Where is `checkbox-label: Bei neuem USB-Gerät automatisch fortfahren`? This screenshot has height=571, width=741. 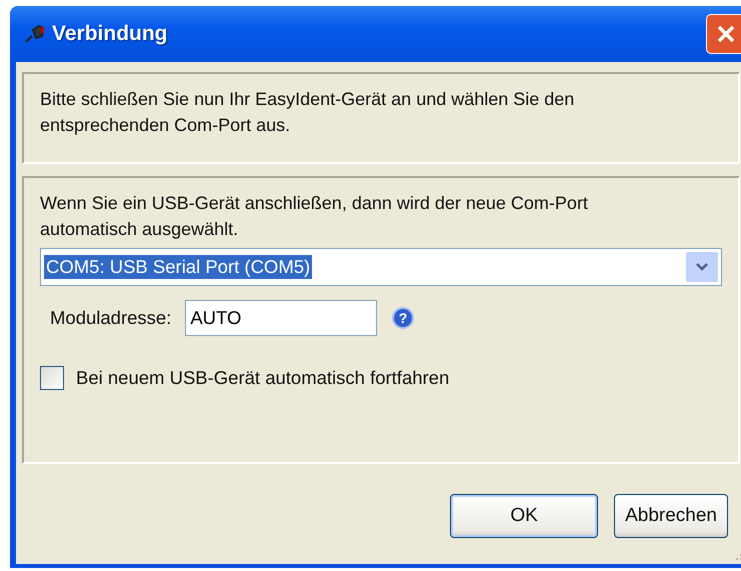
checkbox-label: Bei neuem USB-Gerät automatisch fortfahren is located at coordinates (263, 378).